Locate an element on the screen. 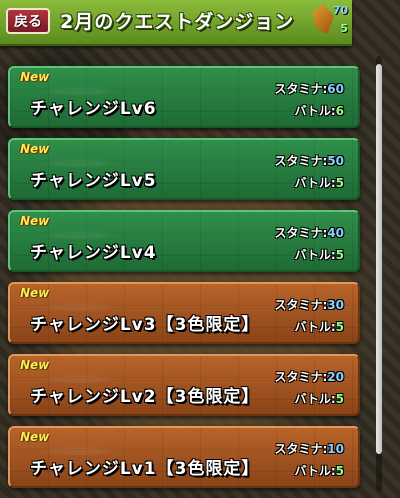  stamina-value: 10 is located at coordinates (335, 449).